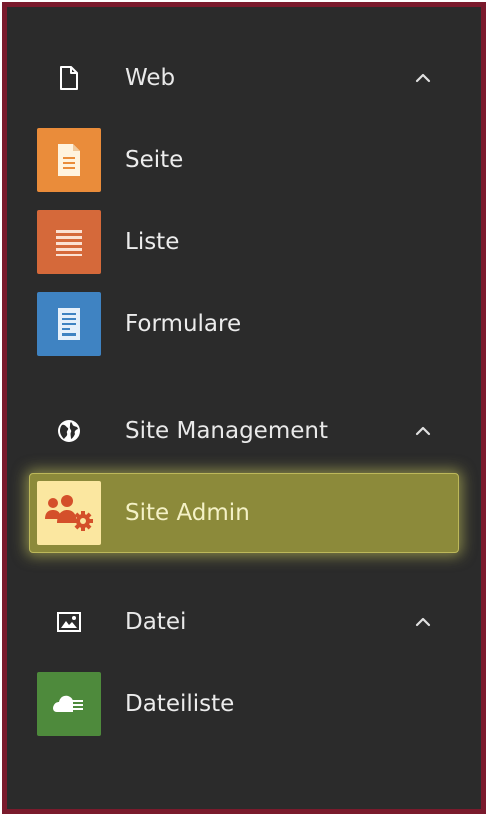  Describe the element at coordinates (180, 704) in the screenshot. I see `module-label: Dateiliste` at that location.